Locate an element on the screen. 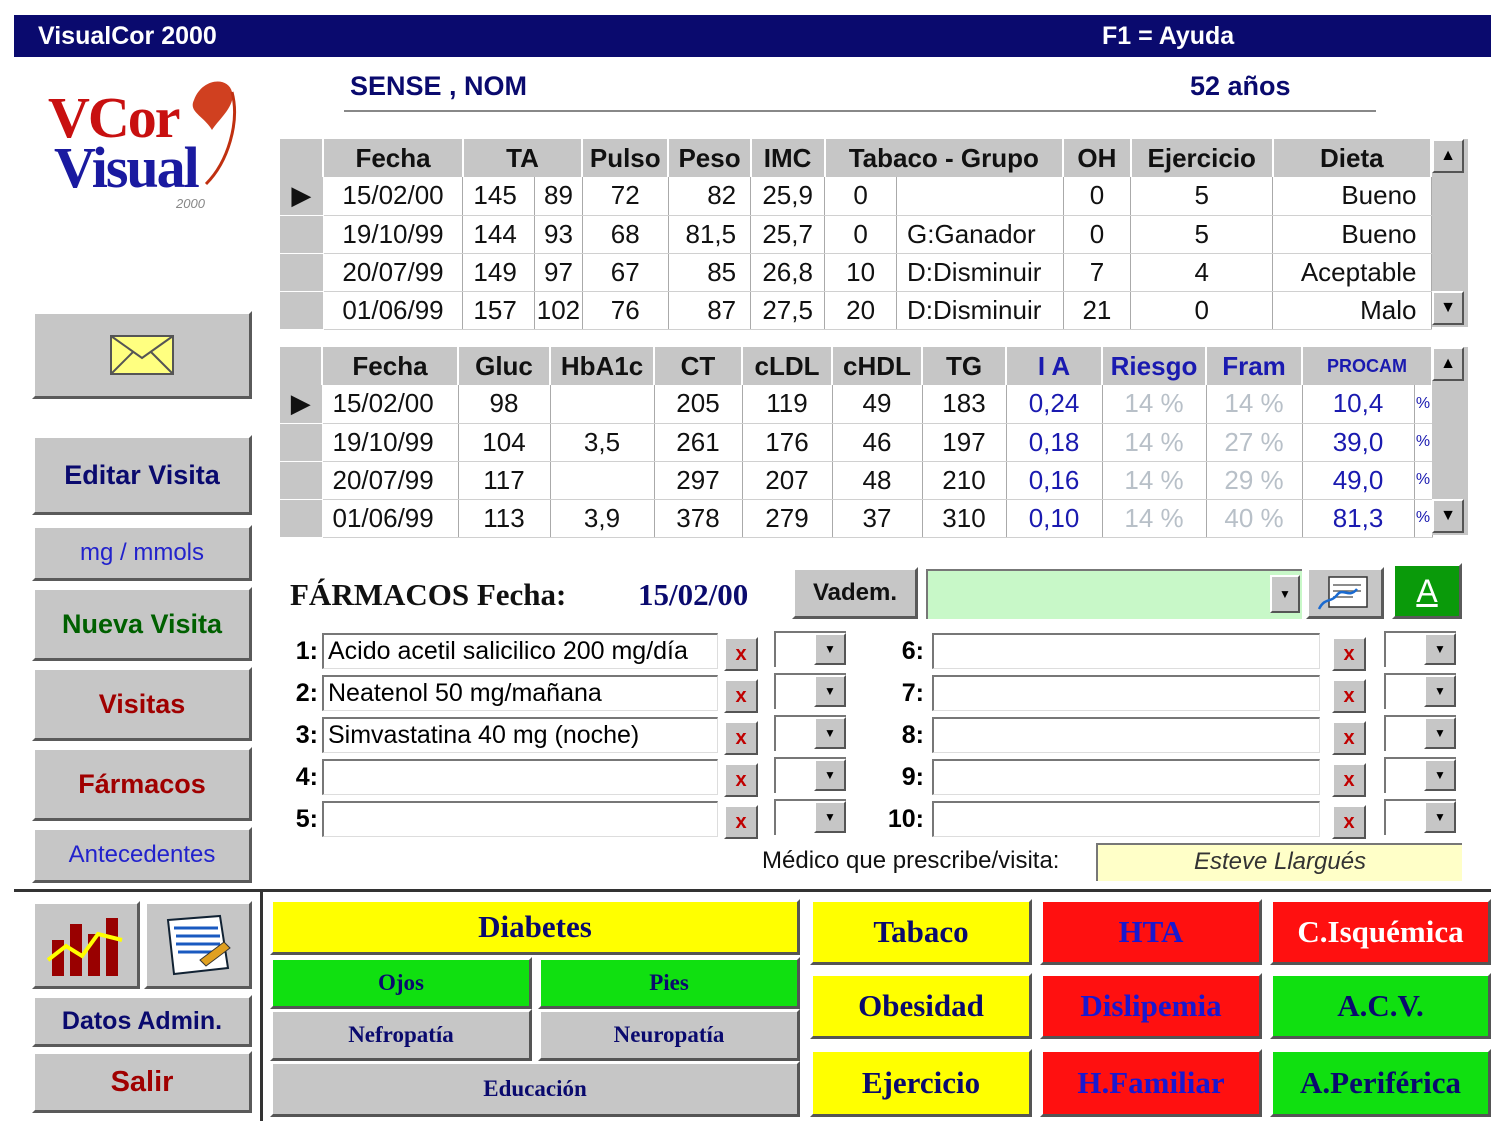  lab-cell: 0,16 is located at coordinates (1054, 480).